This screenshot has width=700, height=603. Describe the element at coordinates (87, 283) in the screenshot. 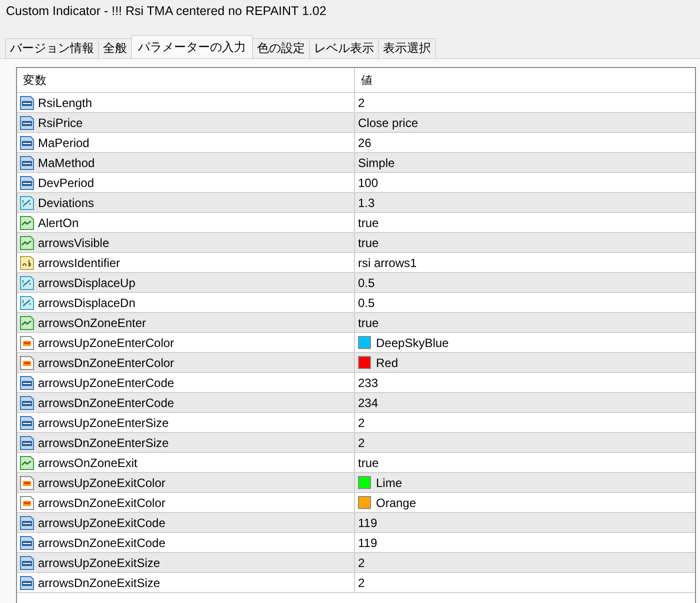

I see `parameter-name: arrowsDisplaceUp` at that location.